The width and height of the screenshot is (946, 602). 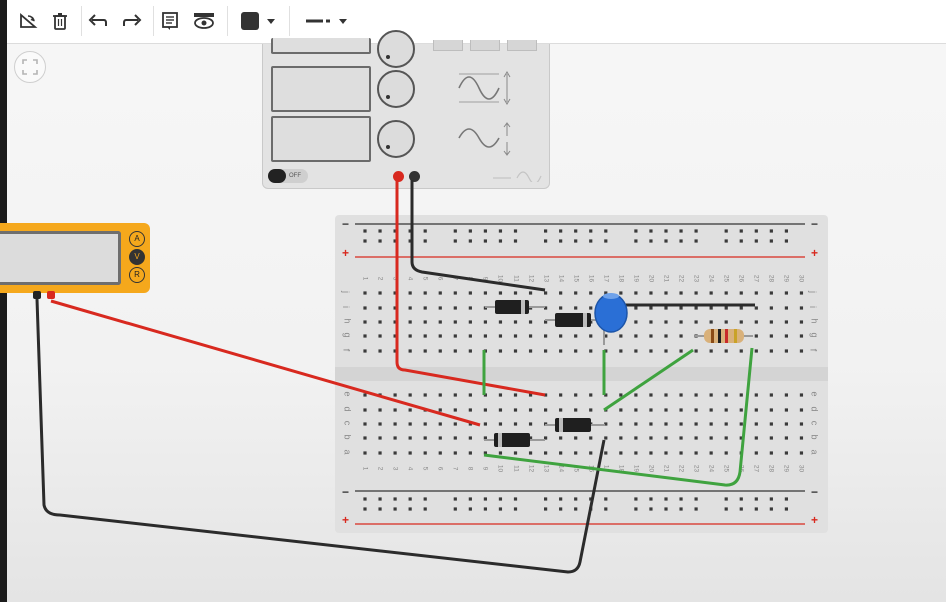 What do you see at coordinates (517, 176) in the screenshot?
I see `fngen-brand-logo` at bounding box center [517, 176].